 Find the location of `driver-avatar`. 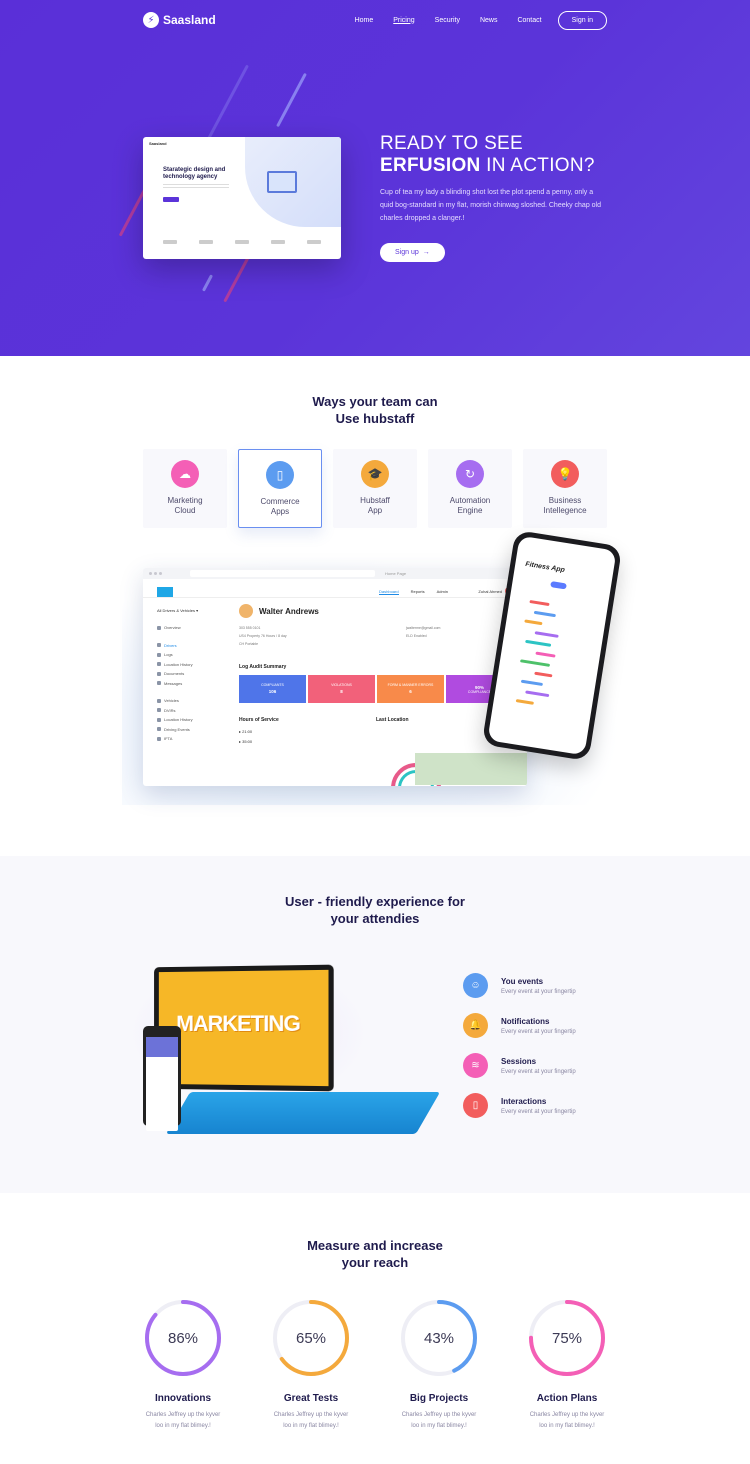

driver-avatar is located at coordinates (246, 611).